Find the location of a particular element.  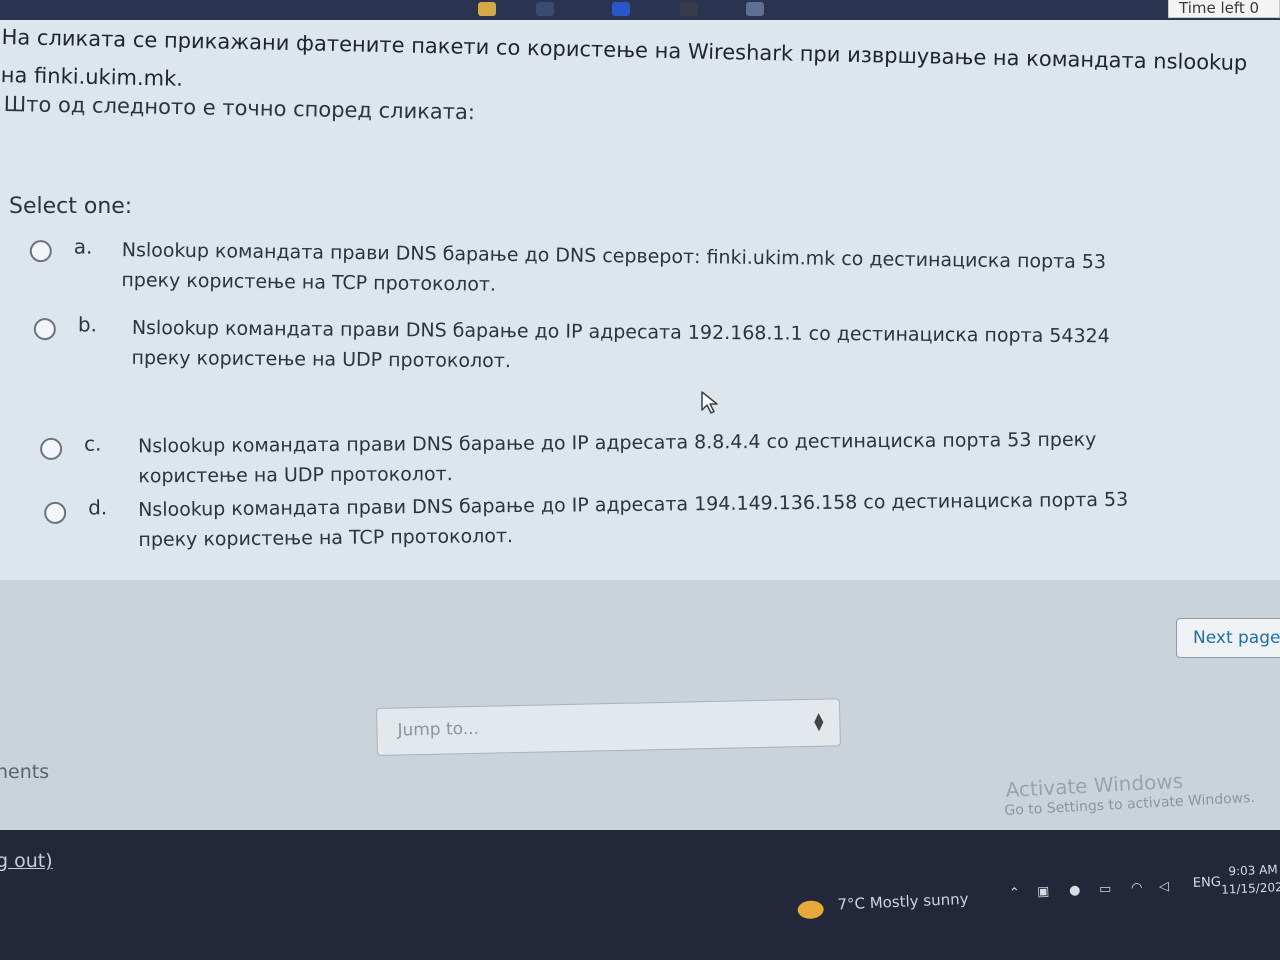

mouse-pointer-icon is located at coordinates (709, 402).